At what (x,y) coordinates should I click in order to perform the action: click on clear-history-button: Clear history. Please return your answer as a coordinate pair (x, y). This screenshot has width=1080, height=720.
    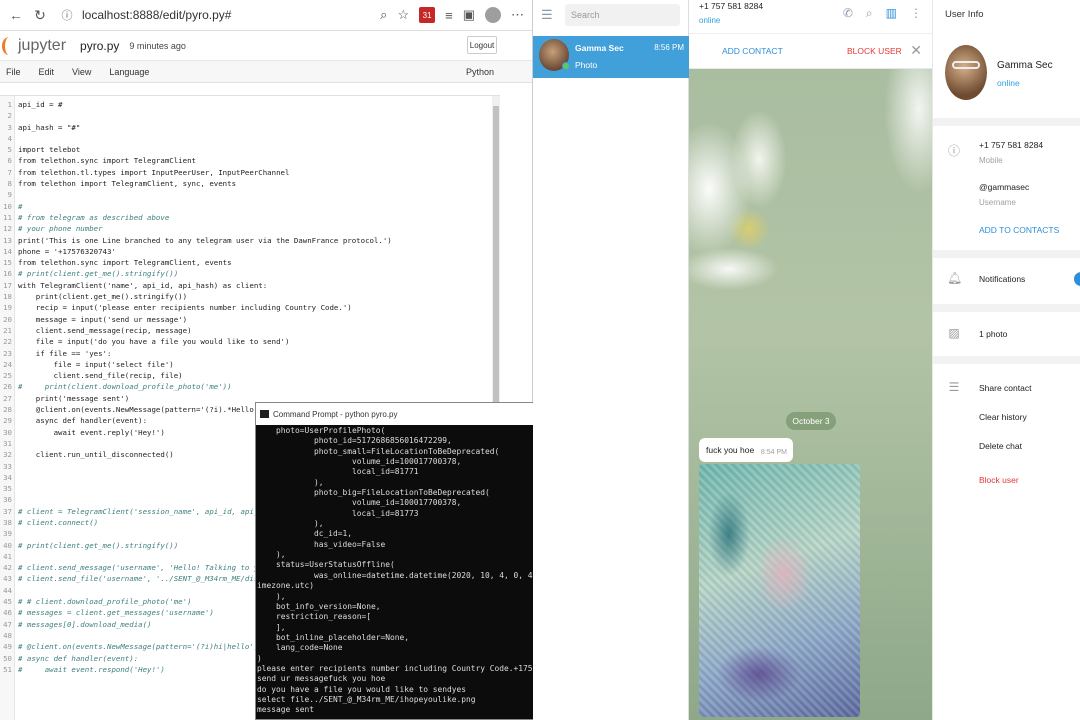
    Looking at the image, I should click on (1003, 417).